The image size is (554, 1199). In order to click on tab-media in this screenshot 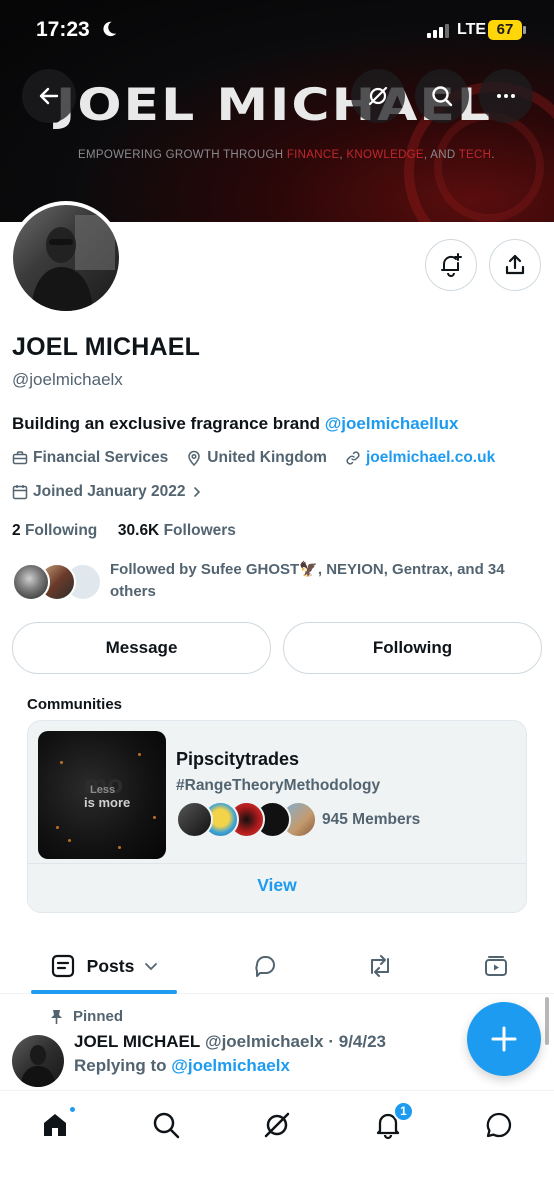, I will do `click(496, 966)`.